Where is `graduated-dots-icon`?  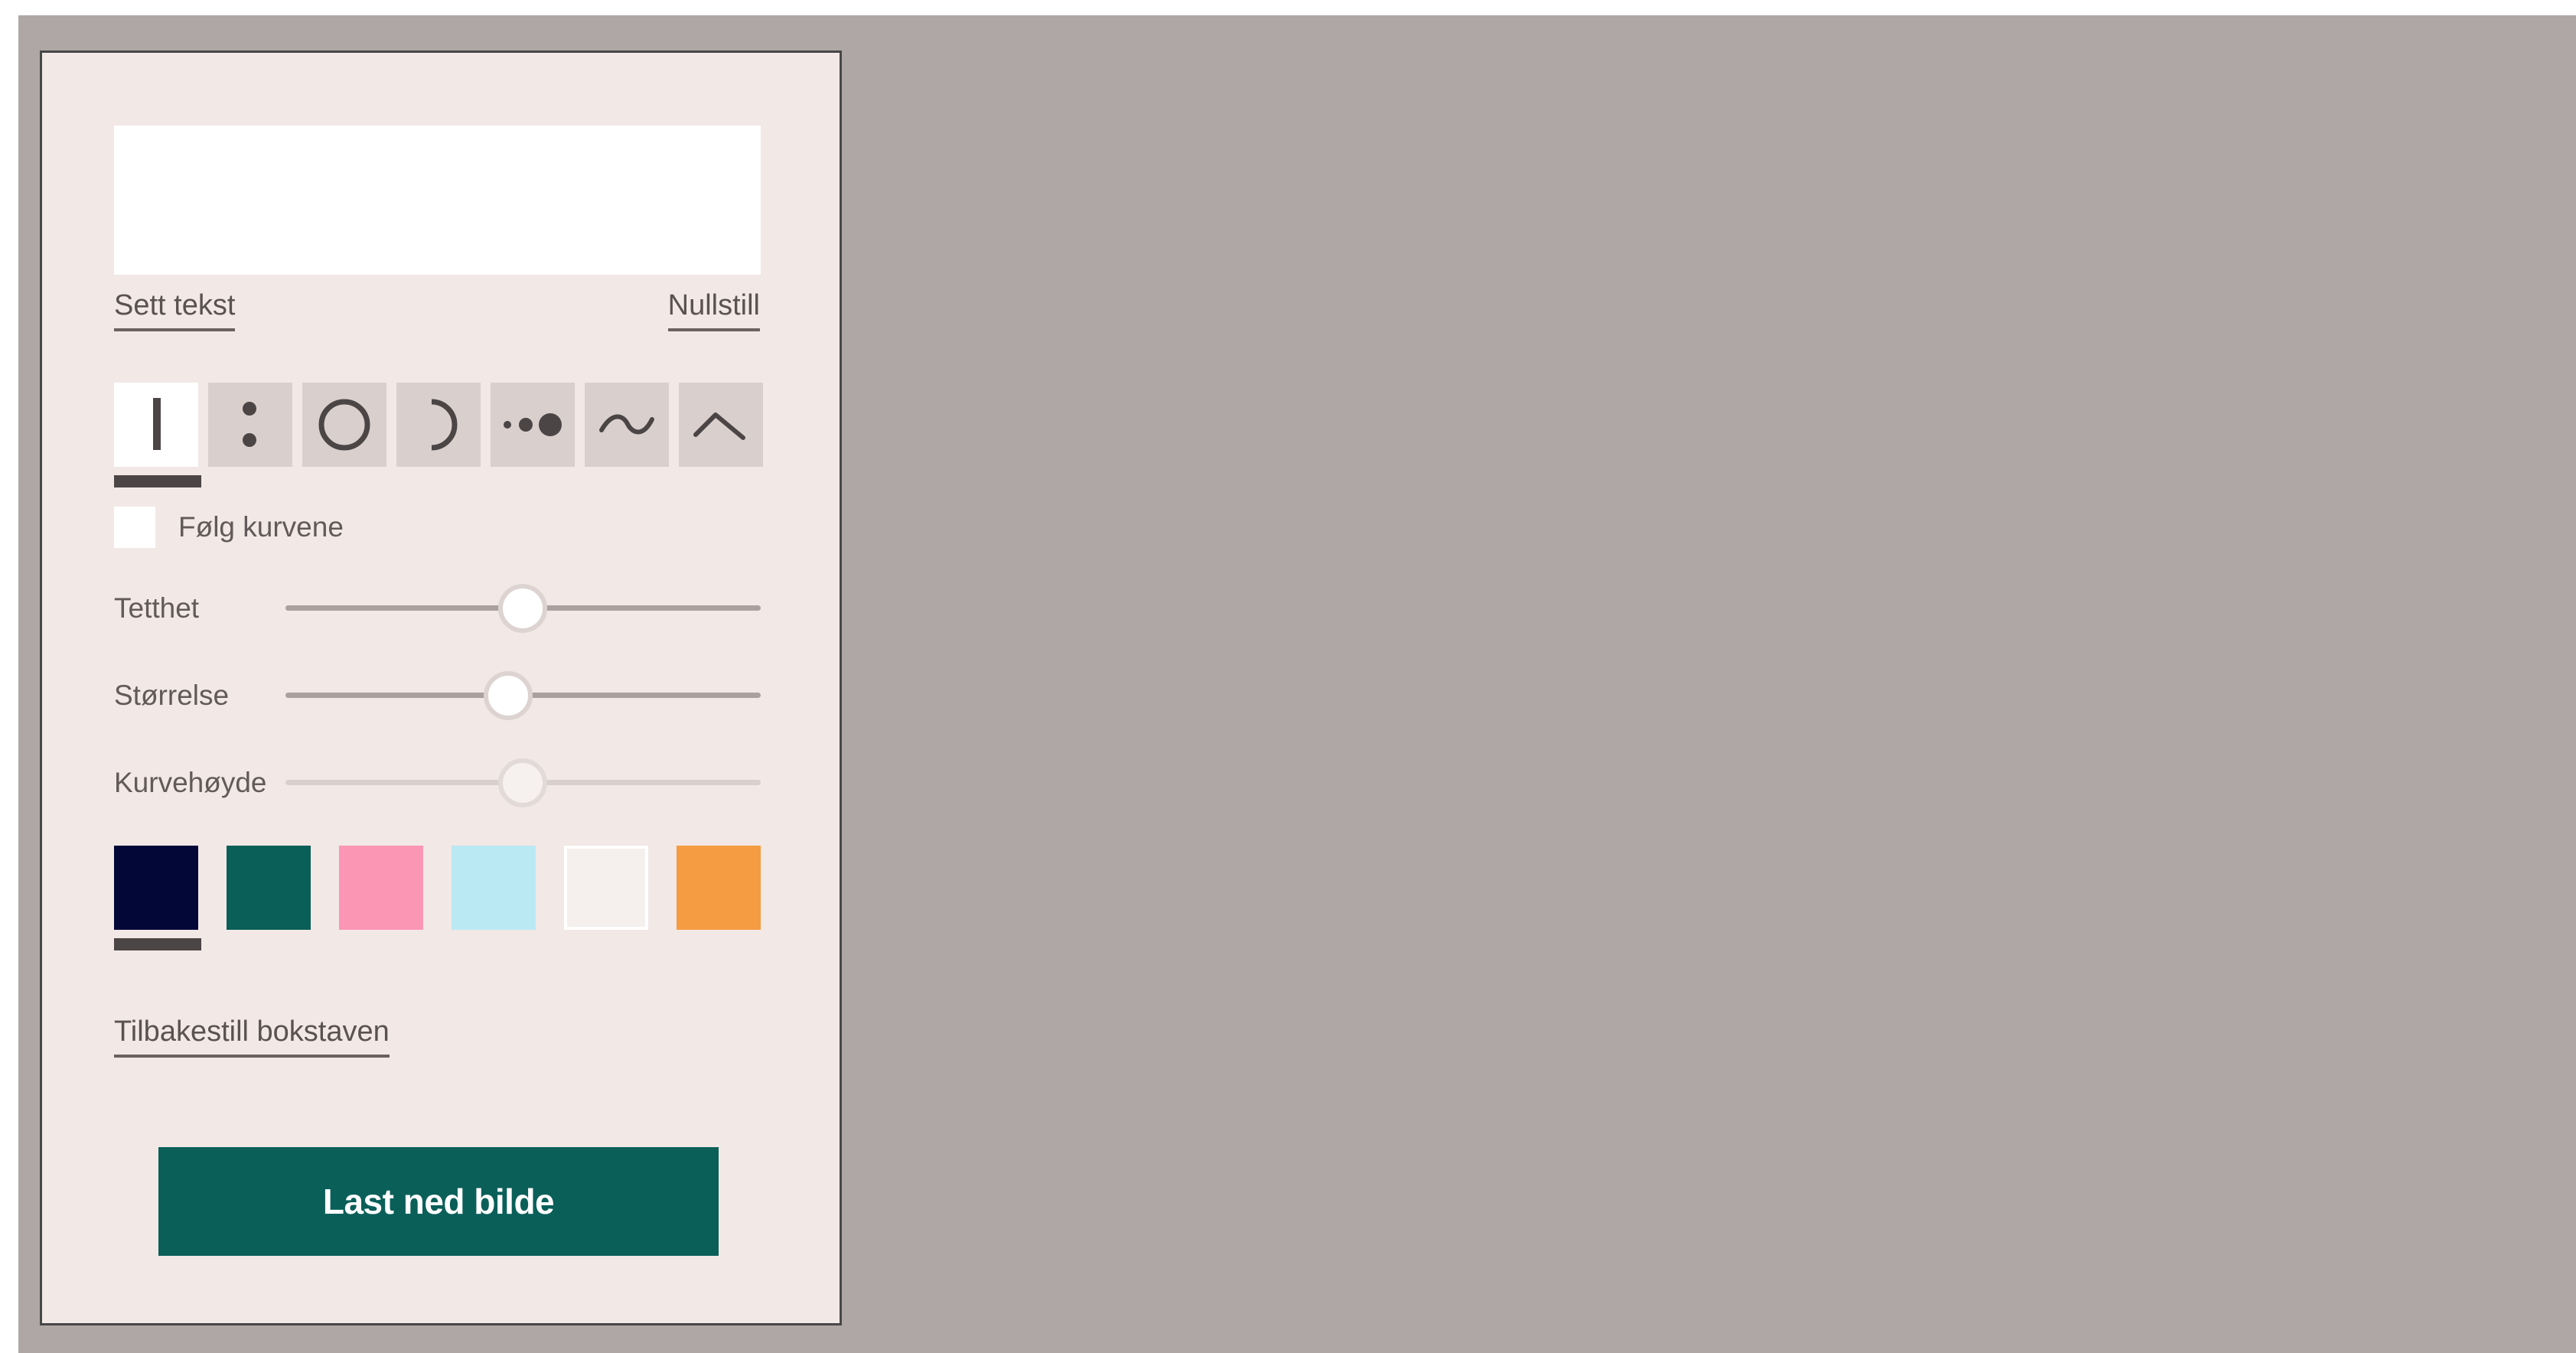 graduated-dots-icon is located at coordinates (533, 424).